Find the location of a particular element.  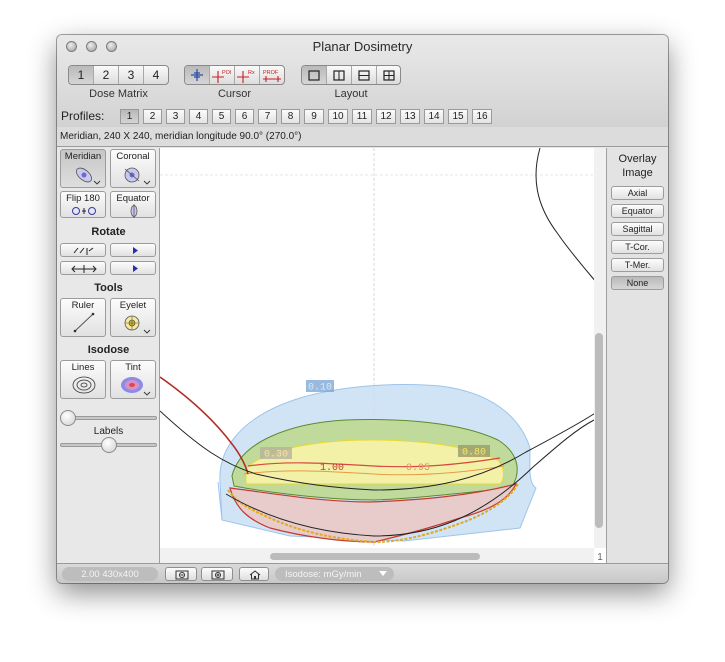

svg-text: 0.10 is located at coordinates (320, 388).